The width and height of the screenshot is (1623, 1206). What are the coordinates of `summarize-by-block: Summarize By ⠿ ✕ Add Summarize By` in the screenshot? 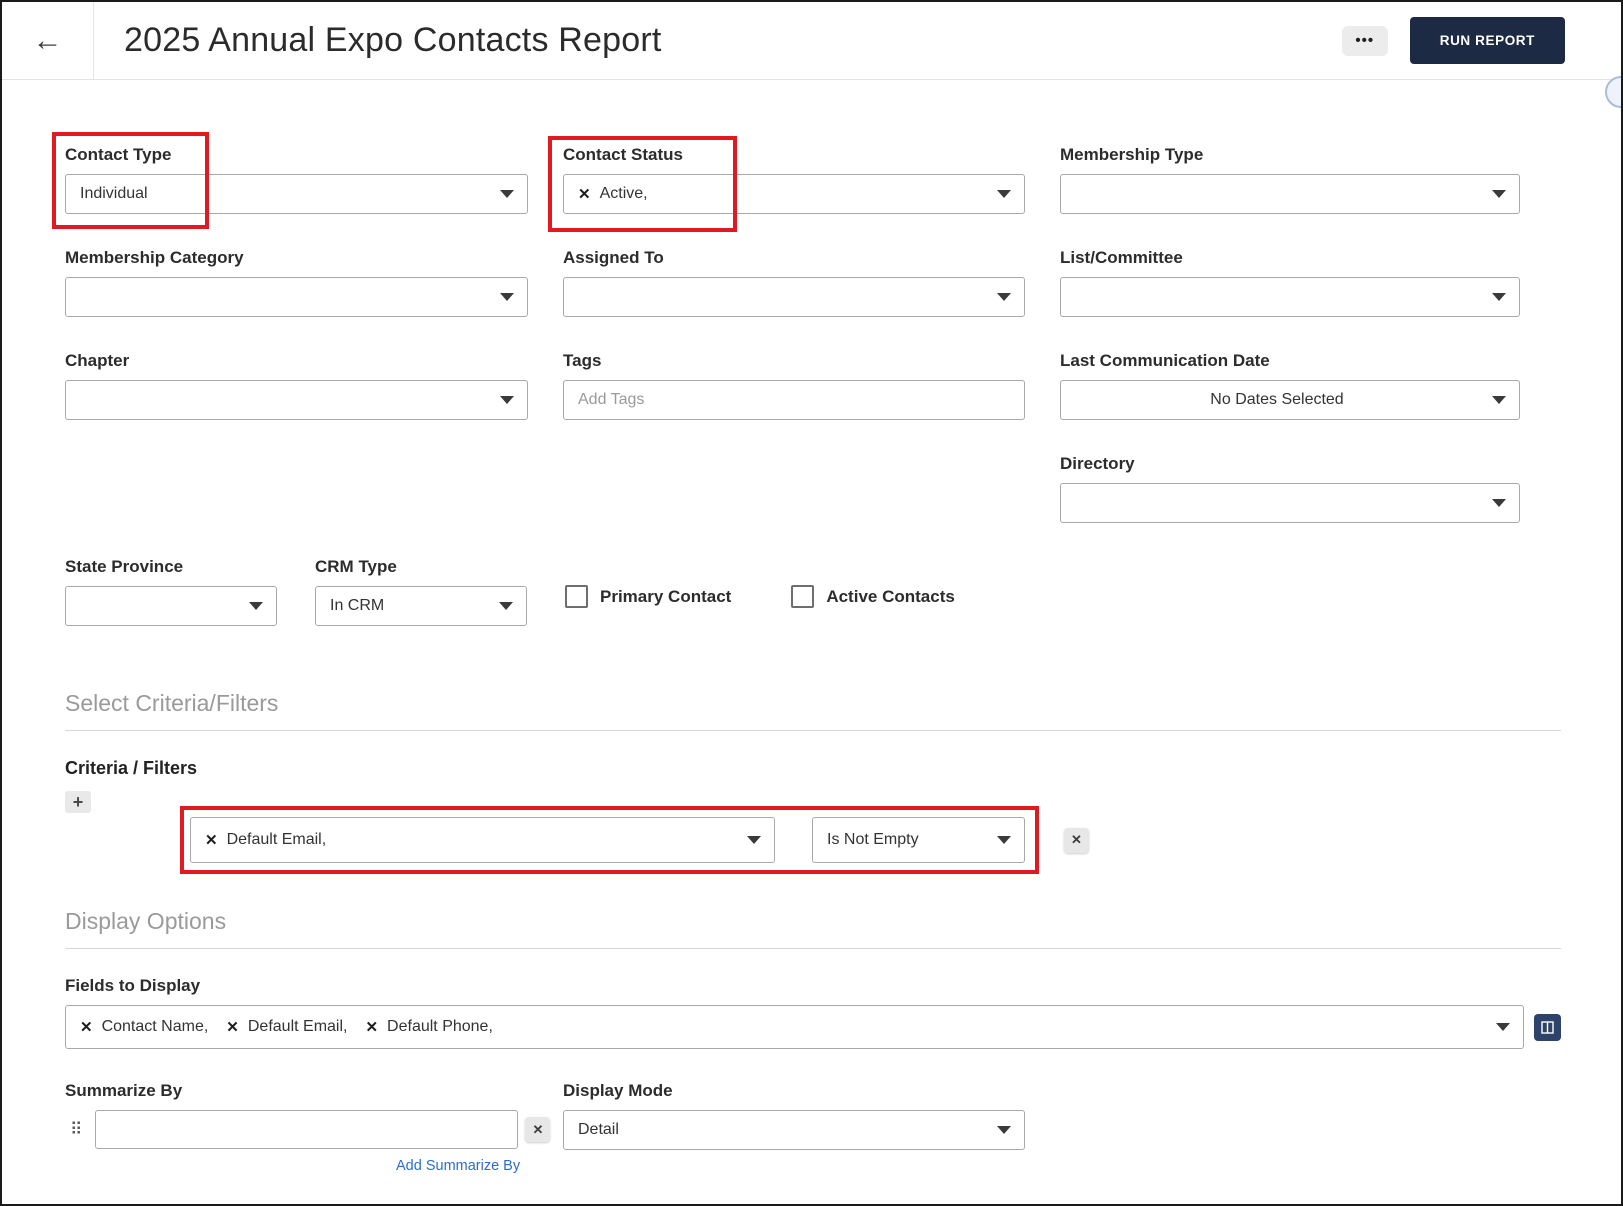 It's located at (314, 1128).